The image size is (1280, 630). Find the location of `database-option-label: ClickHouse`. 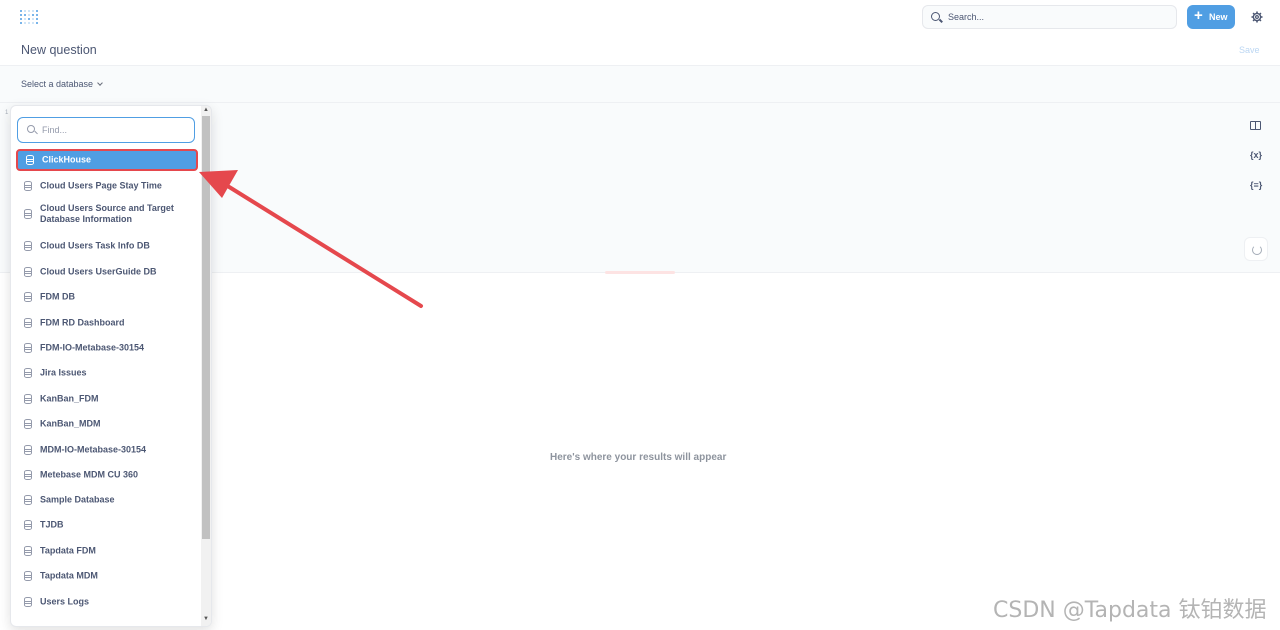

database-option-label: ClickHouse is located at coordinates (67, 159).